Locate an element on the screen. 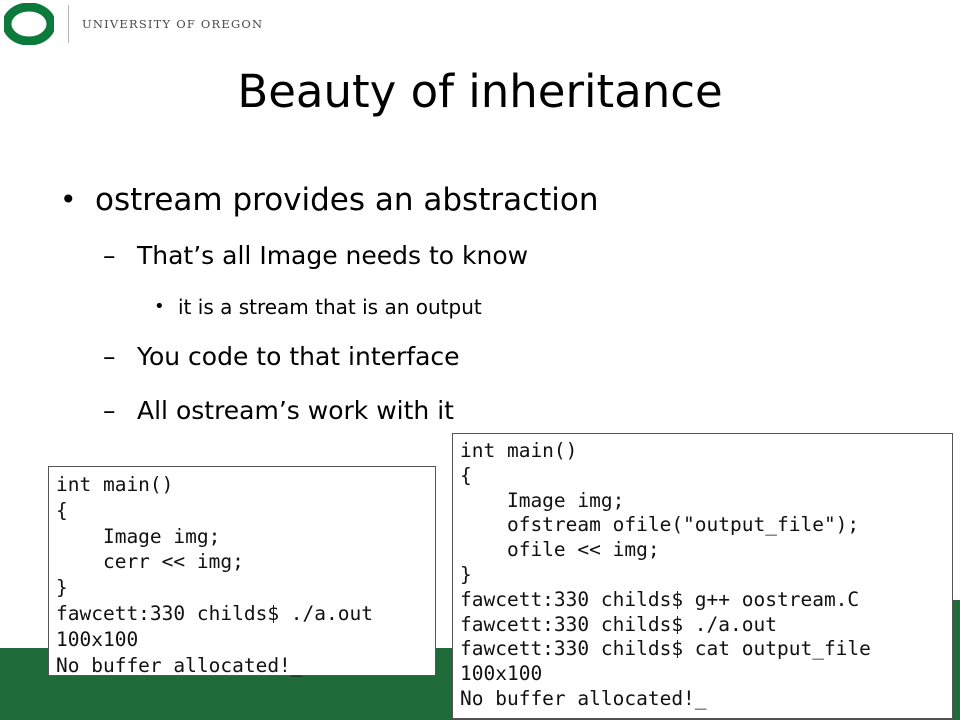 The width and height of the screenshot is (960, 720). sub-sub-bullet-text: it is a stream that is an output is located at coordinates (330, 307).